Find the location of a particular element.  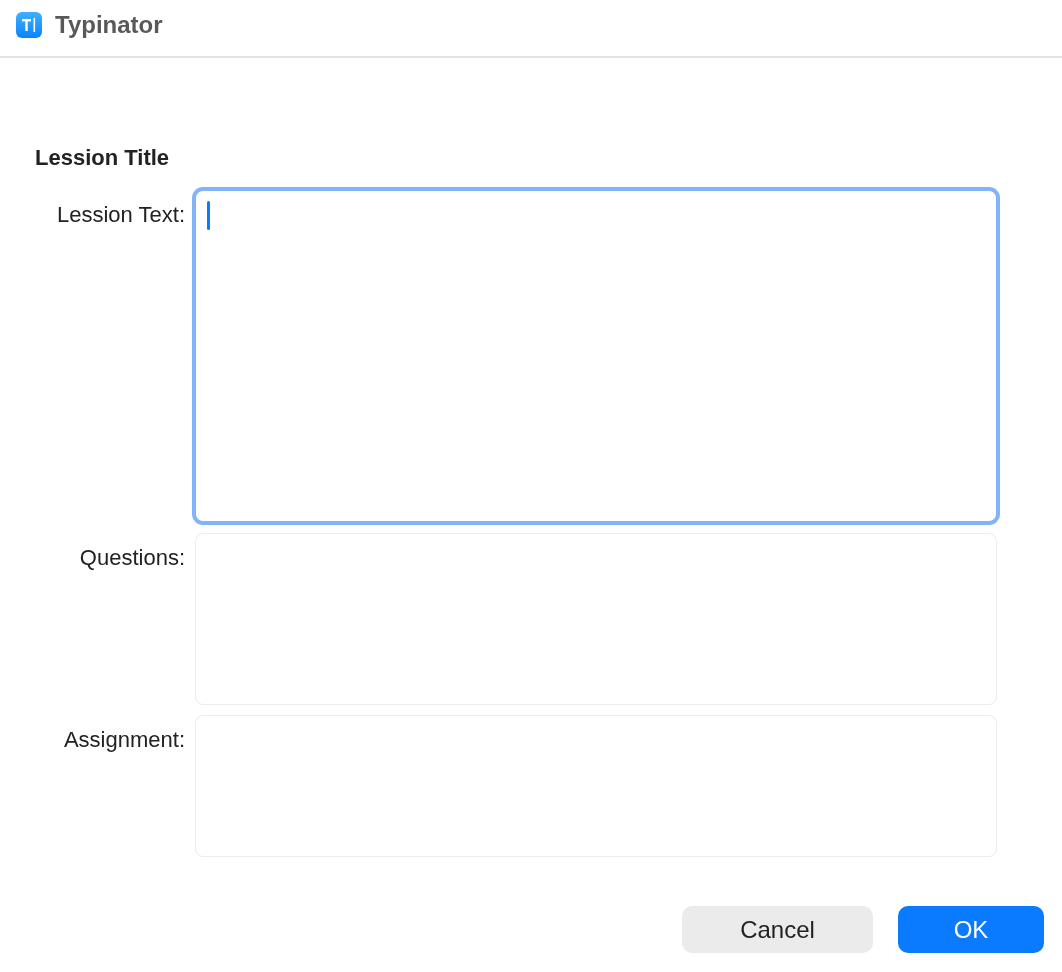

field-label: Lession Text: is located at coordinates (120, 214).